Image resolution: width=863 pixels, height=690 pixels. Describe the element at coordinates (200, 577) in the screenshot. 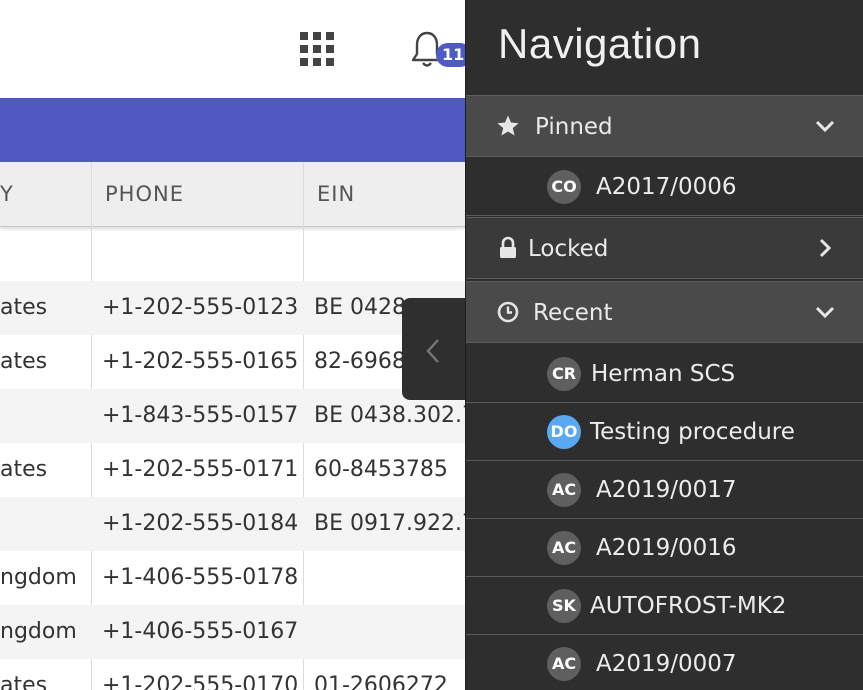

I see `cell-phone: +1-406-555-0178` at that location.